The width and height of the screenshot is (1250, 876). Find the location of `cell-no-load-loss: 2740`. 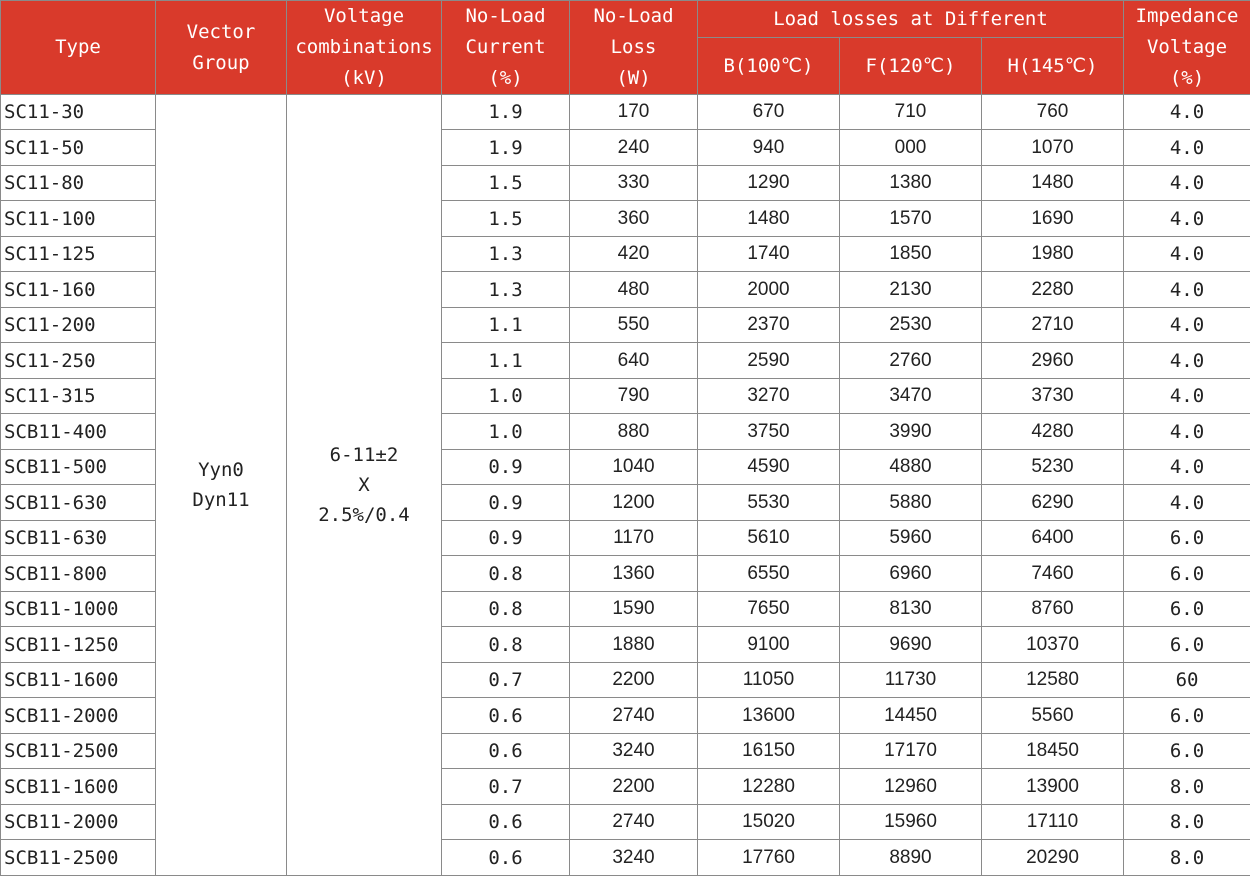

cell-no-load-loss: 2740 is located at coordinates (634, 822).